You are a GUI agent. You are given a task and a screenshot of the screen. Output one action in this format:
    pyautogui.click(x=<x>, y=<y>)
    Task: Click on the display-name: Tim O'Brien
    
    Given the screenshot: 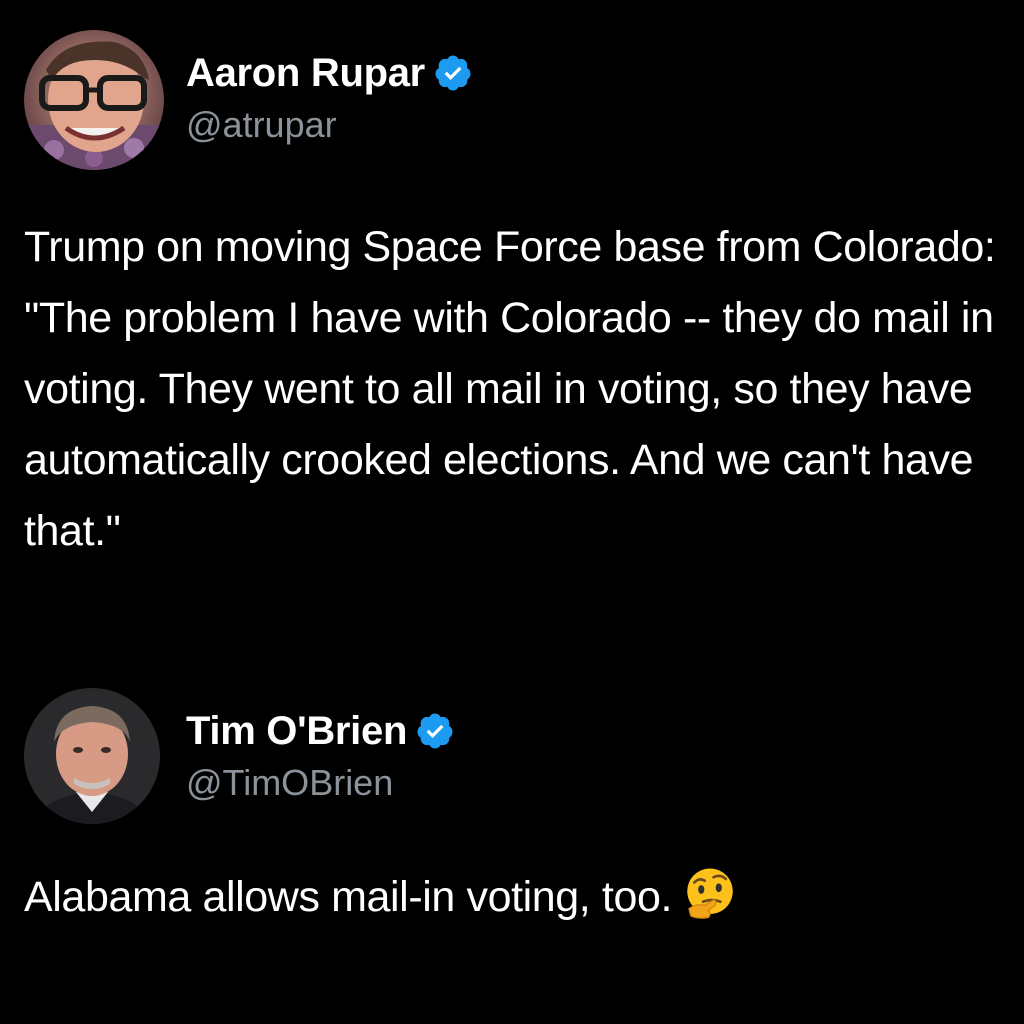 What is the action you would take?
    pyautogui.click(x=296, y=731)
    